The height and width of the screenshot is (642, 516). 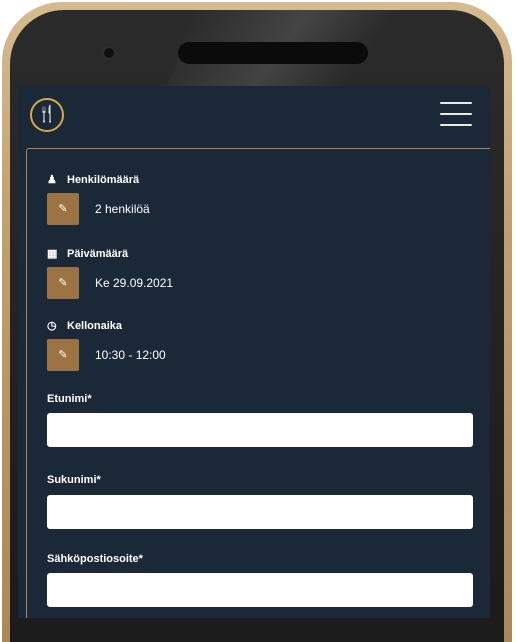 What do you see at coordinates (98, 254) in the screenshot?
I see `date-label-text: Päivämäärä` at bounding box center [98, 254].